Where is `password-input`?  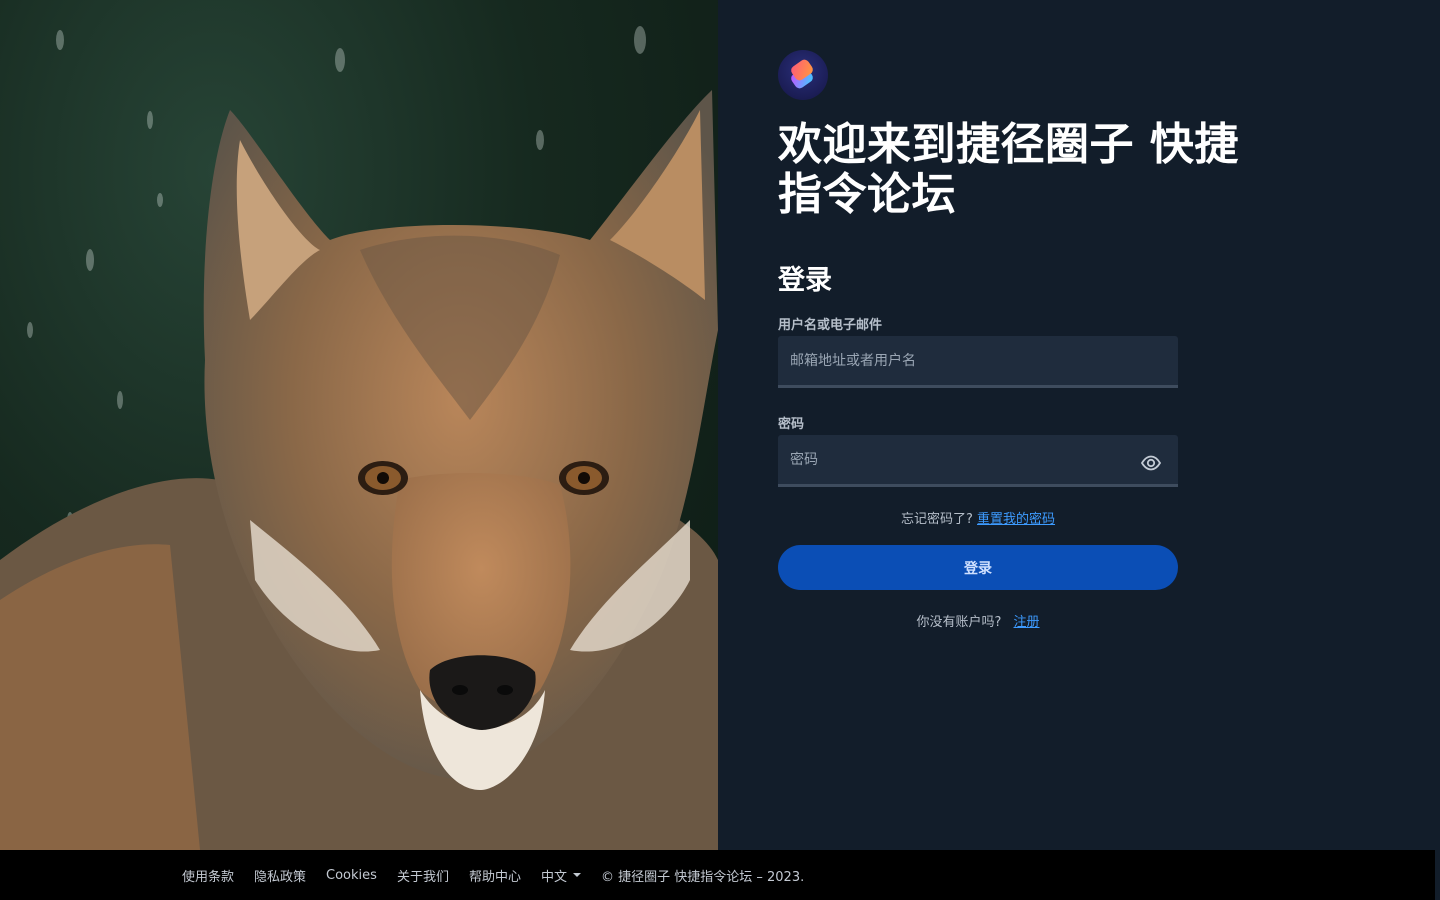
password-input is located at coordinates (978, 461).